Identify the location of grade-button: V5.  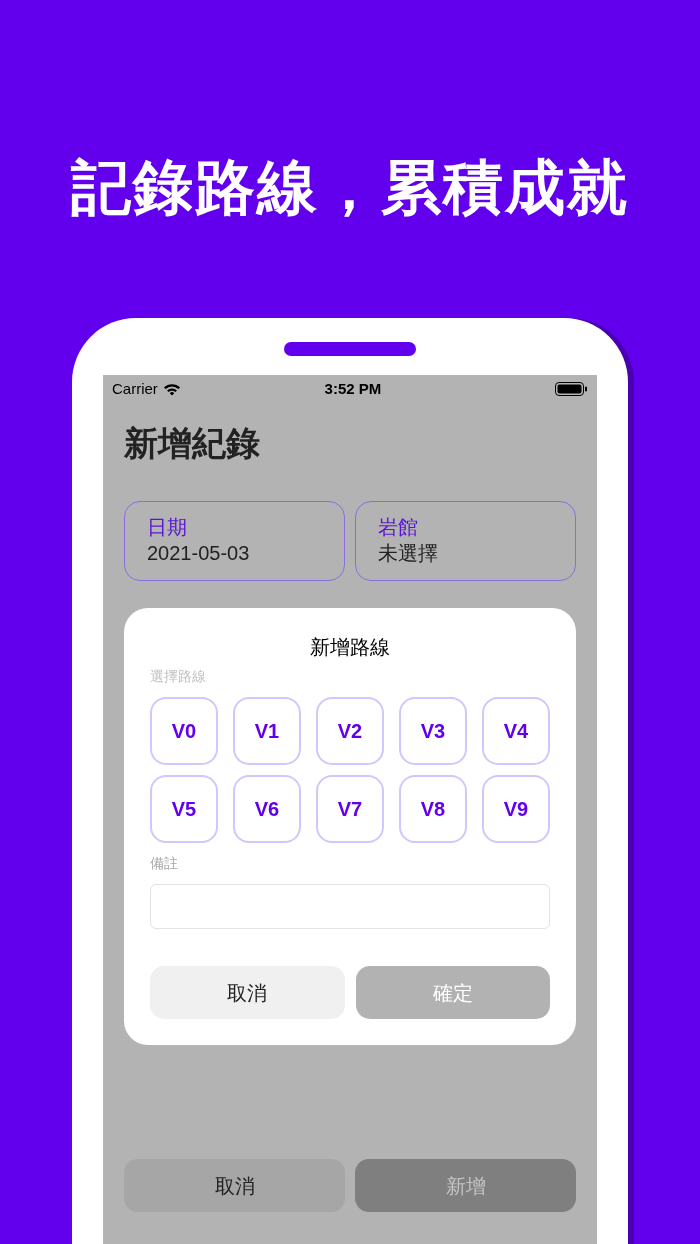
(184, 809).